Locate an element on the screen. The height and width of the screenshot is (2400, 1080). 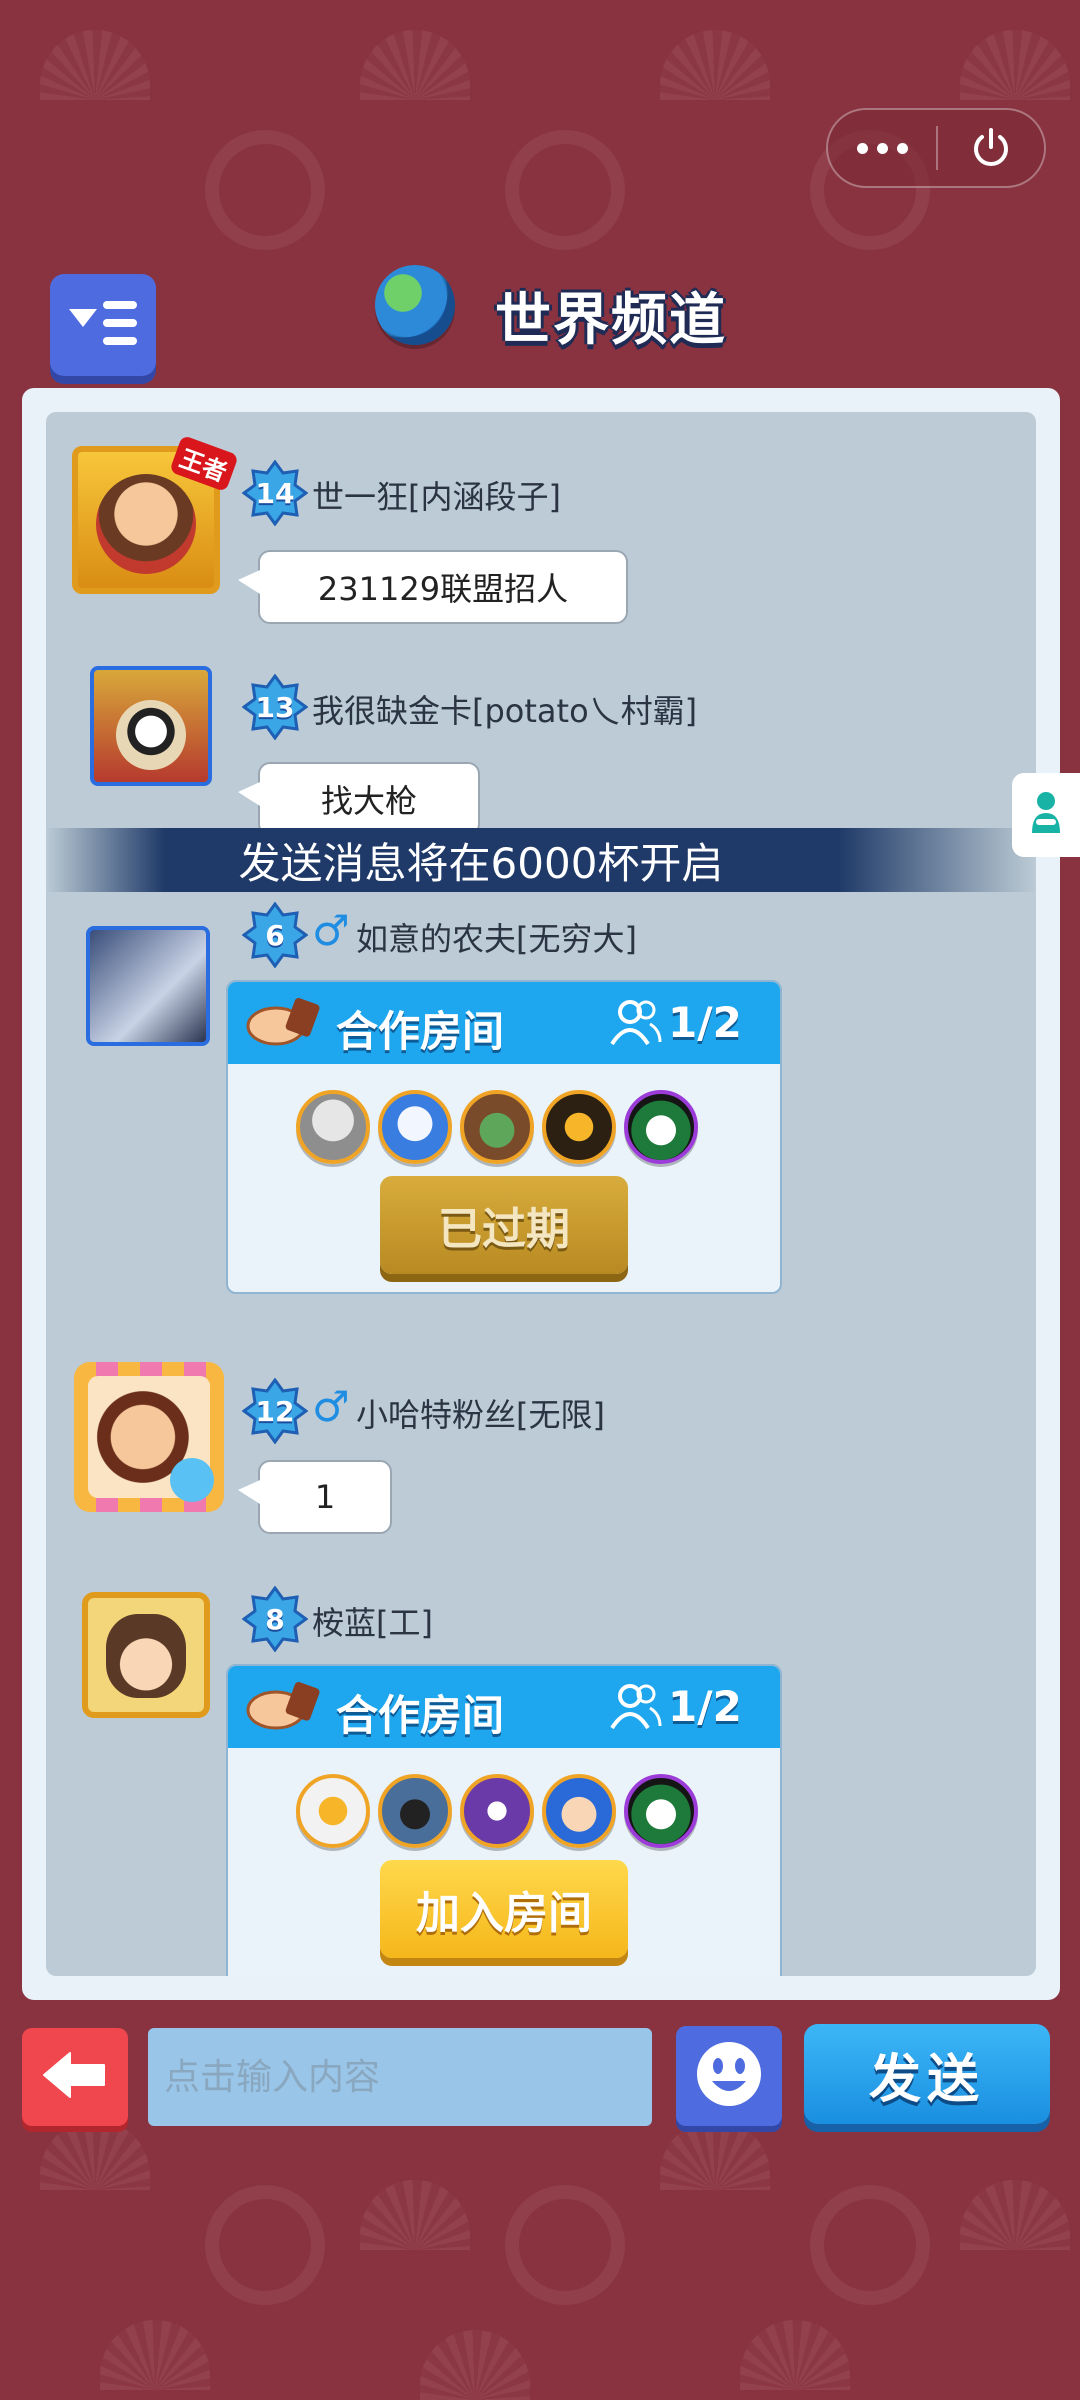
page-title: 世界频道 is located at coordinates (611, 320).